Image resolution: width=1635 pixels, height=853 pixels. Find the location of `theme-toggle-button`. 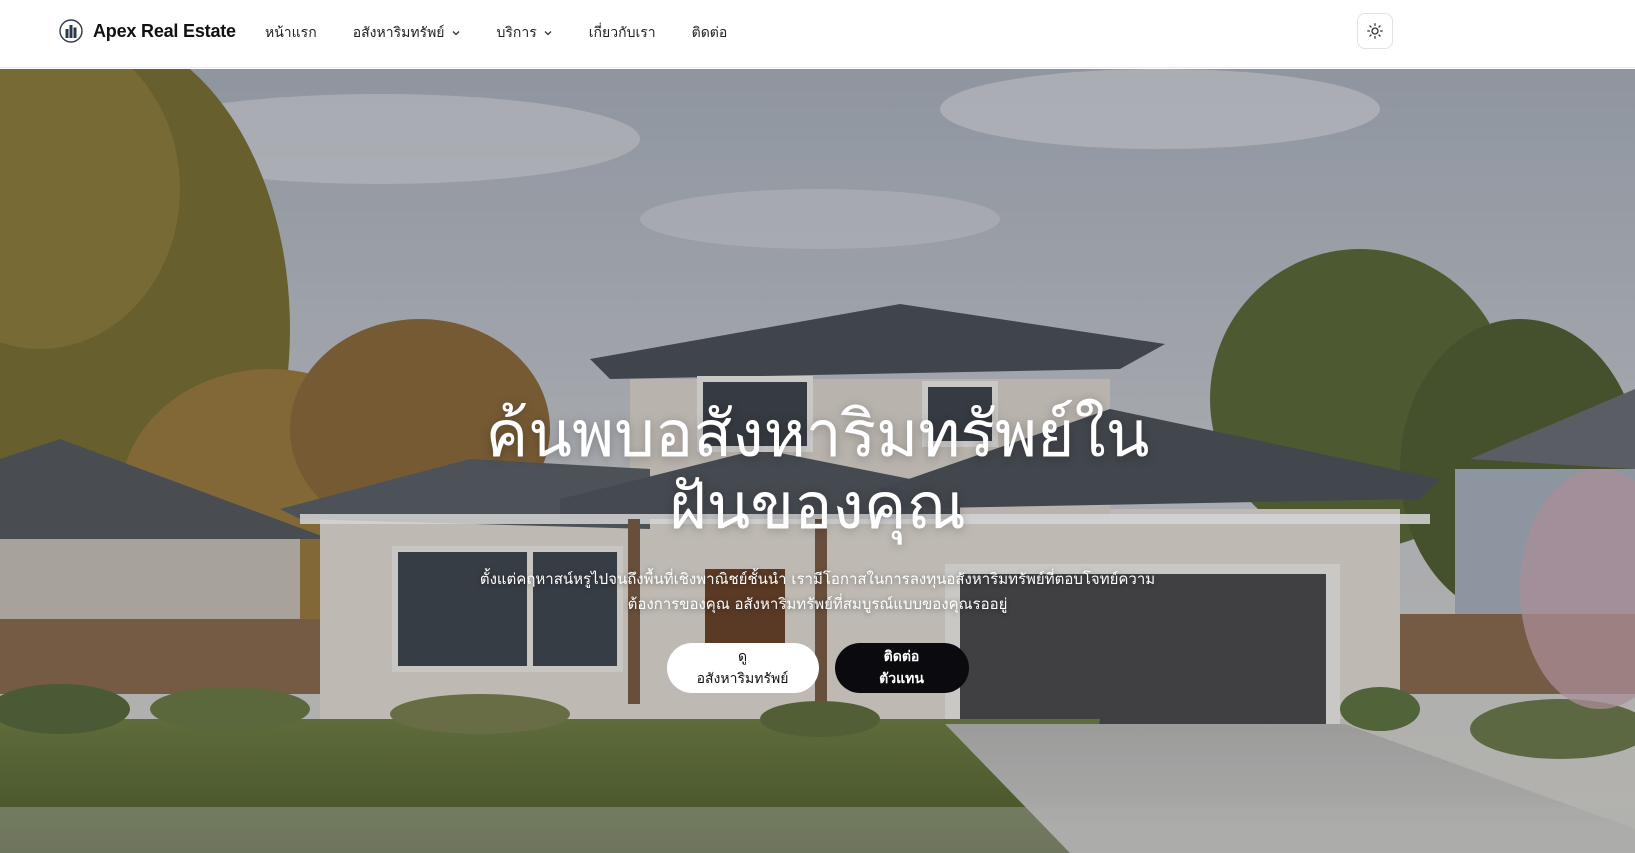

theme-toggle-button is located at coordinates (1375, 31).